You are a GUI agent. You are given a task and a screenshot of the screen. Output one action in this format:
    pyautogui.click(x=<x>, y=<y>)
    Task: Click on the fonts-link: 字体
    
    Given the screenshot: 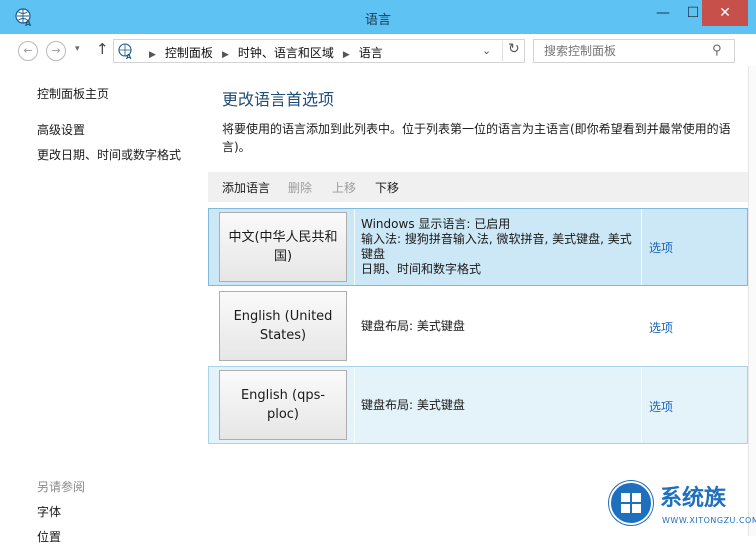 What is the action you would take?
    pyautogui.click(x=49, y=511)
    